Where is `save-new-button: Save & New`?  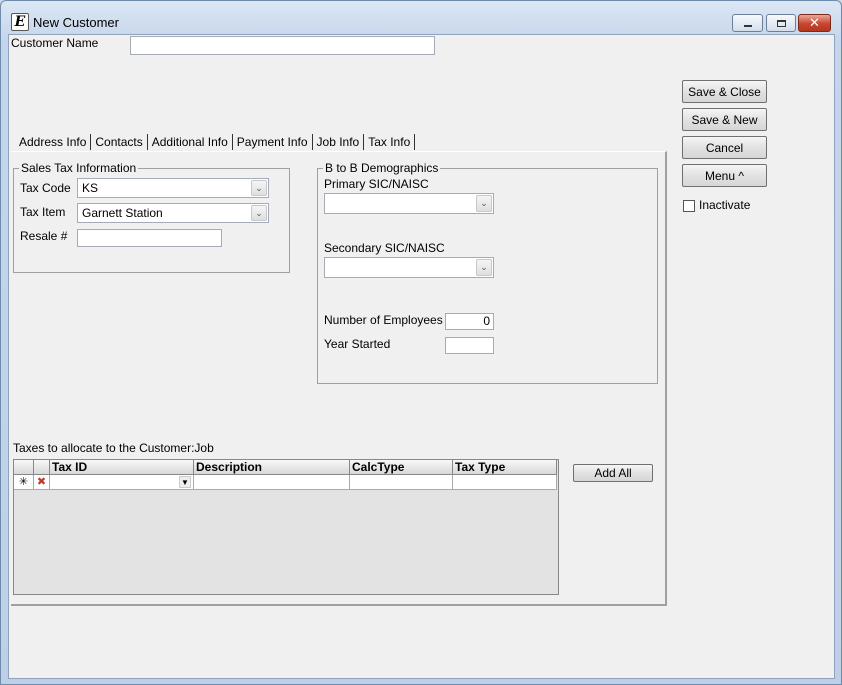
save-new-button: Save & New is located at coordinates (724, 119).